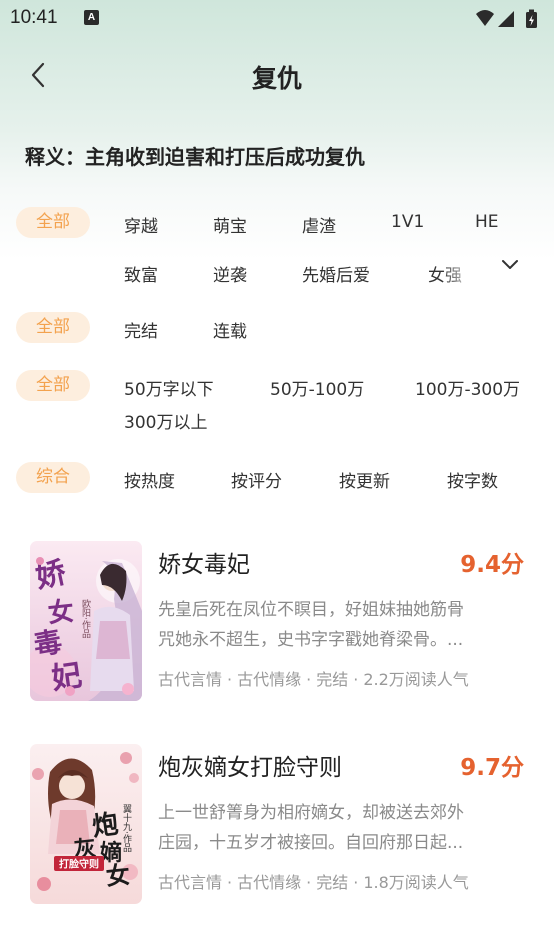 This screenshot has width=554, height=944. I want to click on genre-option: 女强, so click(448, 273).